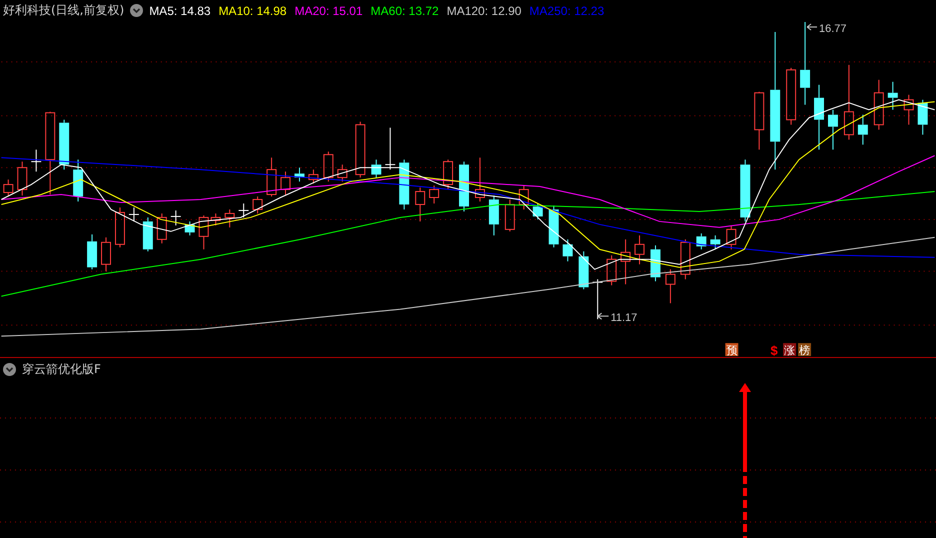 The height and width of the screenshot is (538, 936). What do you see at coordinates (566, 11) in the screenshot?
I see `indicator-value: MA250: 12.23` at bounding box center [566, 11].